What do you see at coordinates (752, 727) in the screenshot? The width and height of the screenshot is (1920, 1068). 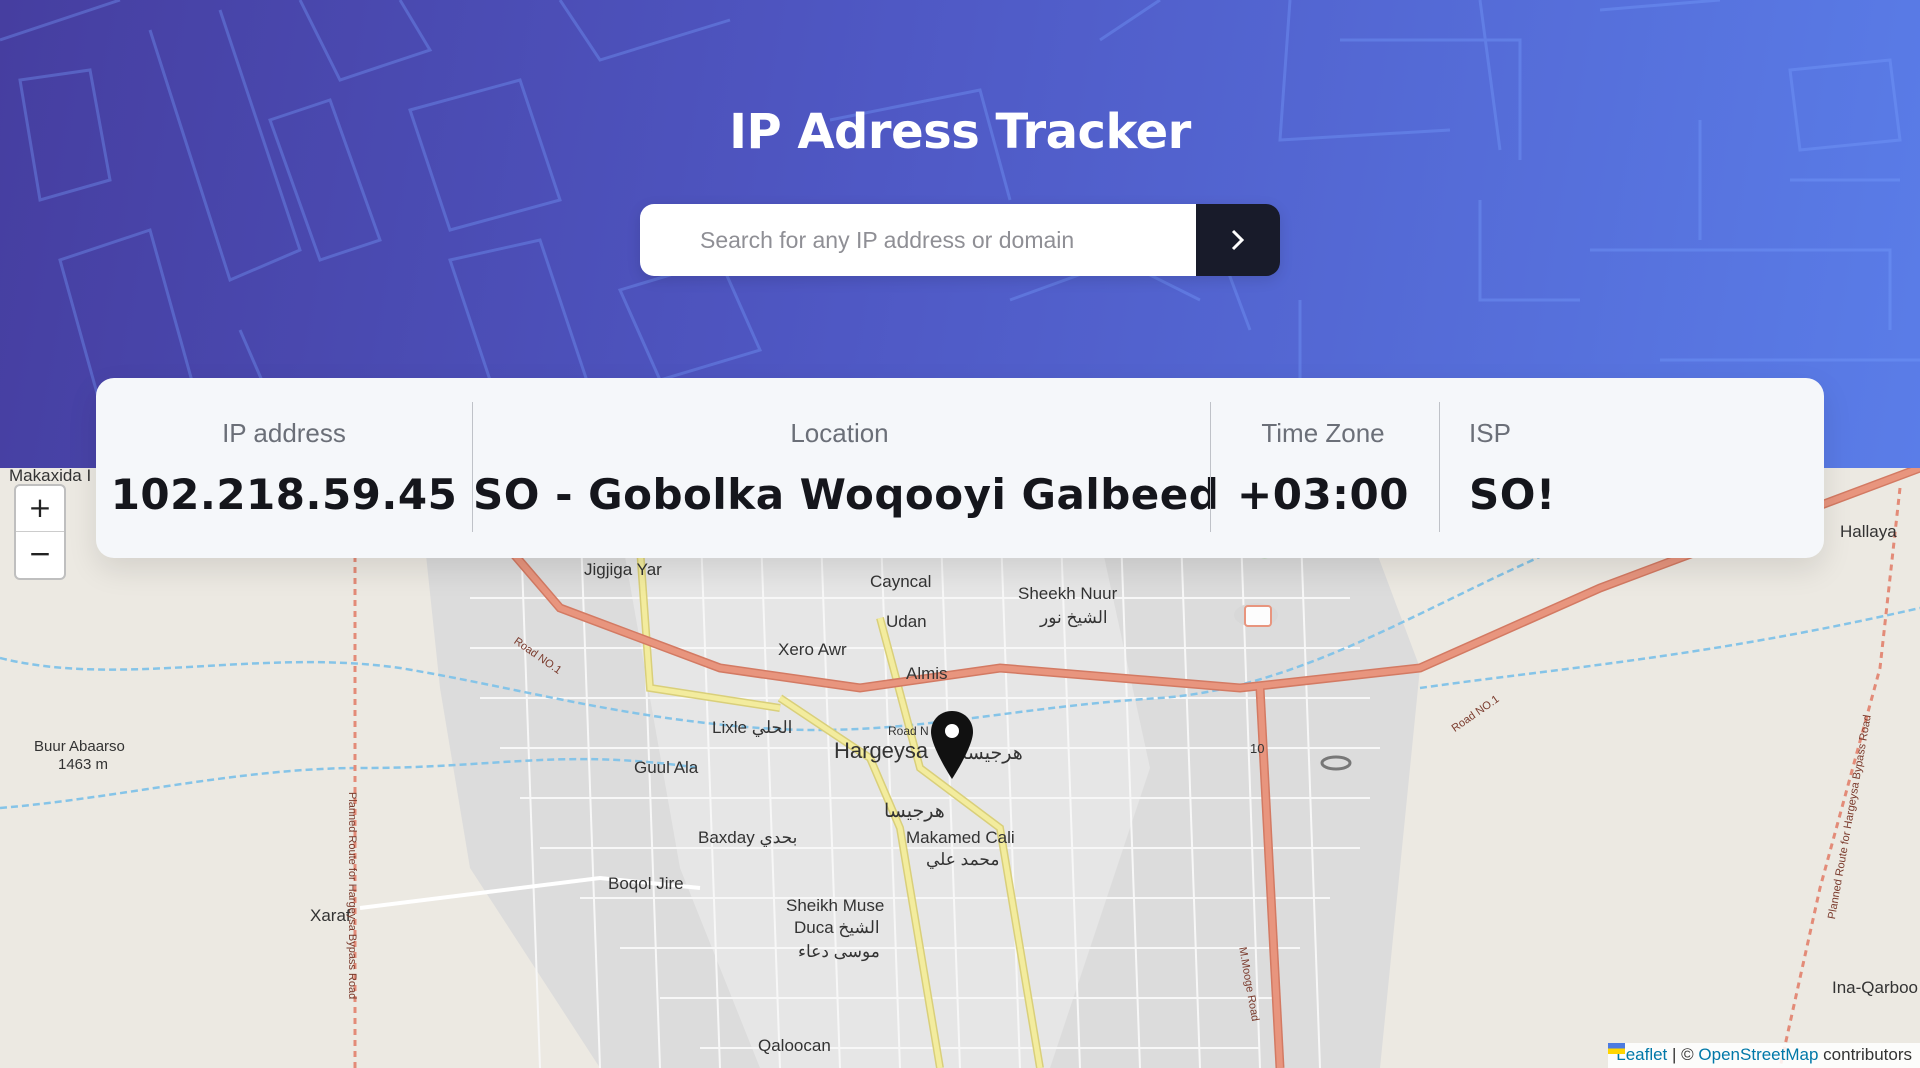 I see `map-label-lixle: Lixle الحلي` at bounding box center [752, 727].